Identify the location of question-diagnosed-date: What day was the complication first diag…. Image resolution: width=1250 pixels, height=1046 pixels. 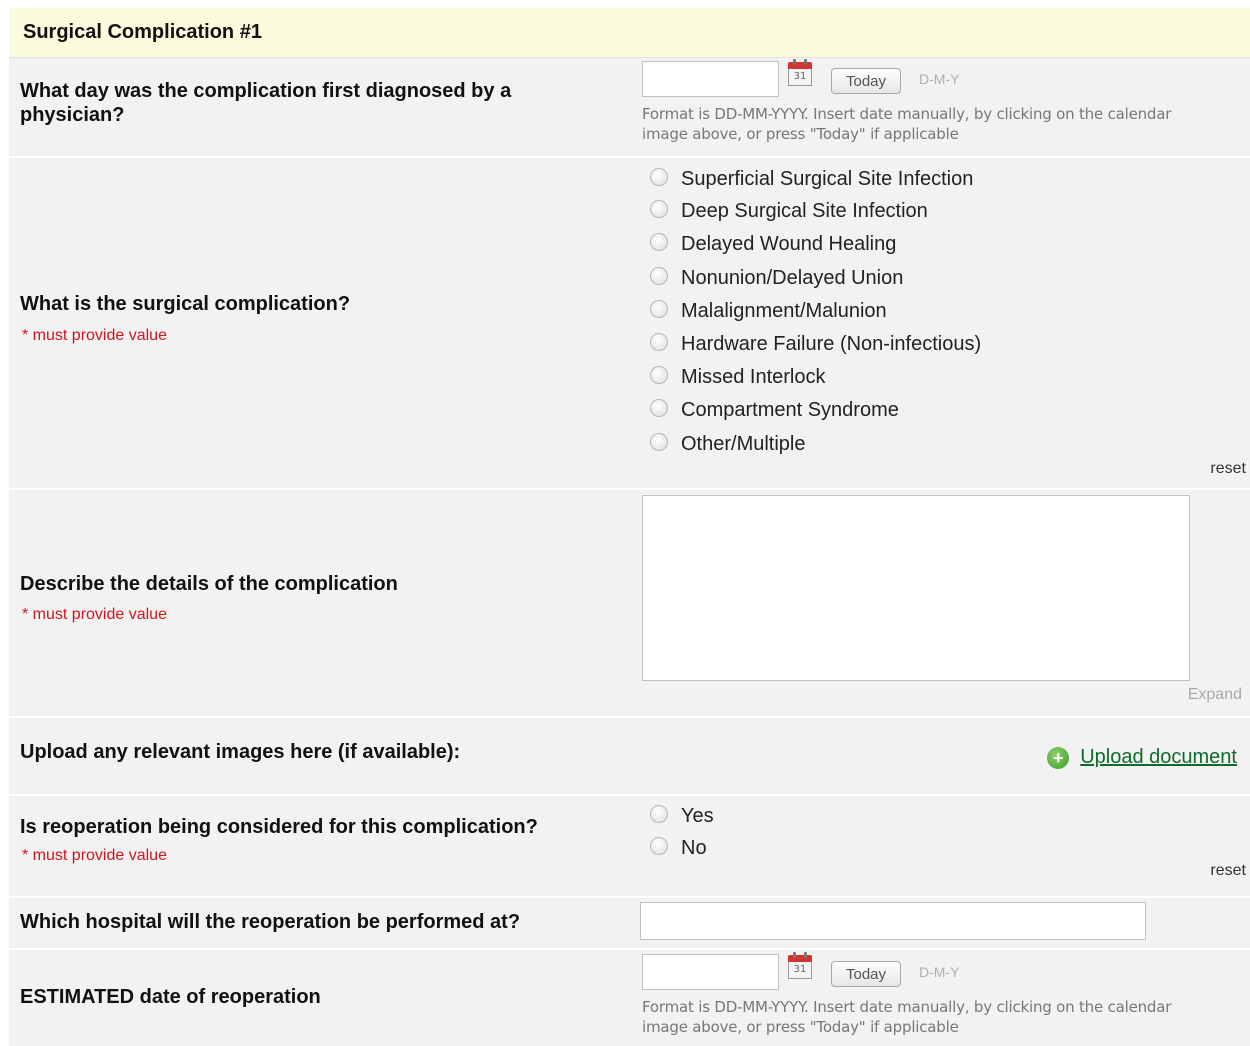
(266, 103).